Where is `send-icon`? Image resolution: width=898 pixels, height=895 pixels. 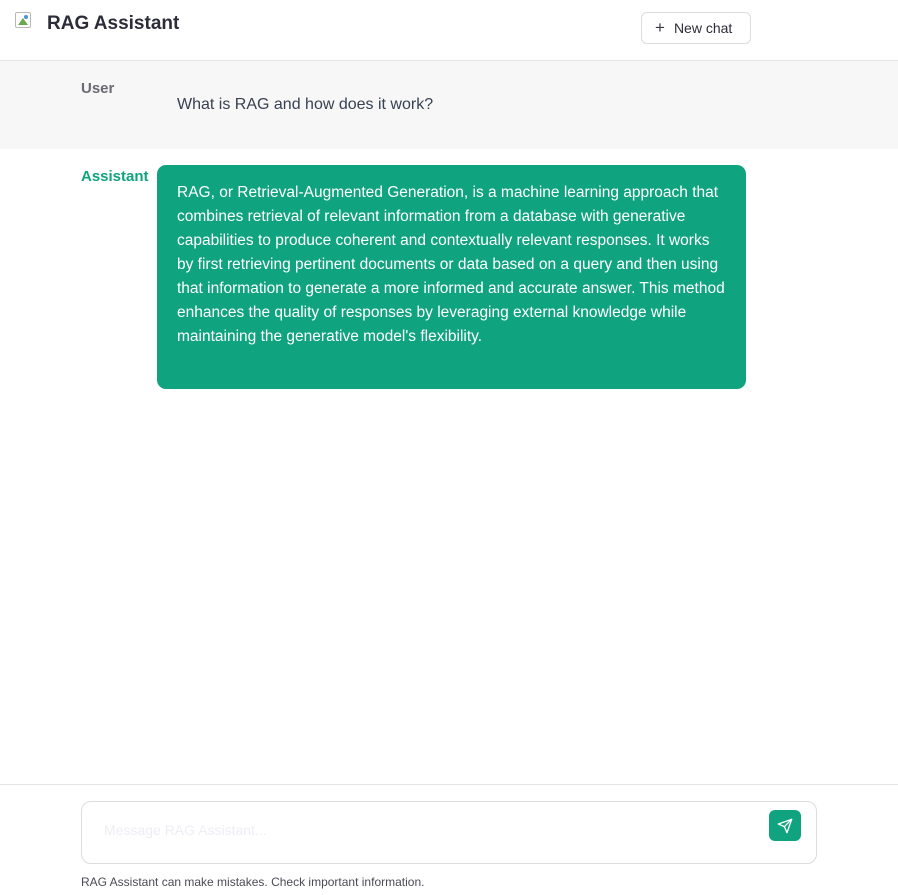
send-icon is located at coordinates (785, 825).